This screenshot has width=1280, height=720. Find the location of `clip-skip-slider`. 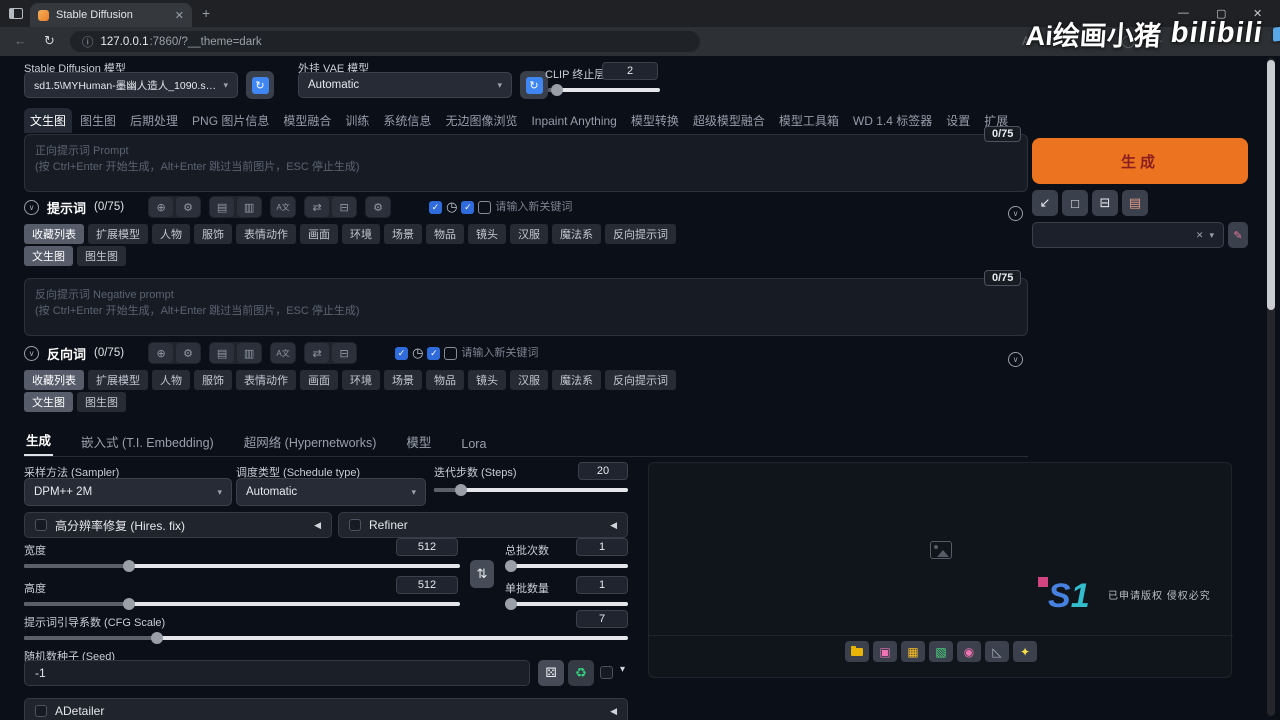

clip-skip-slider is located at coordinates (604, 90).